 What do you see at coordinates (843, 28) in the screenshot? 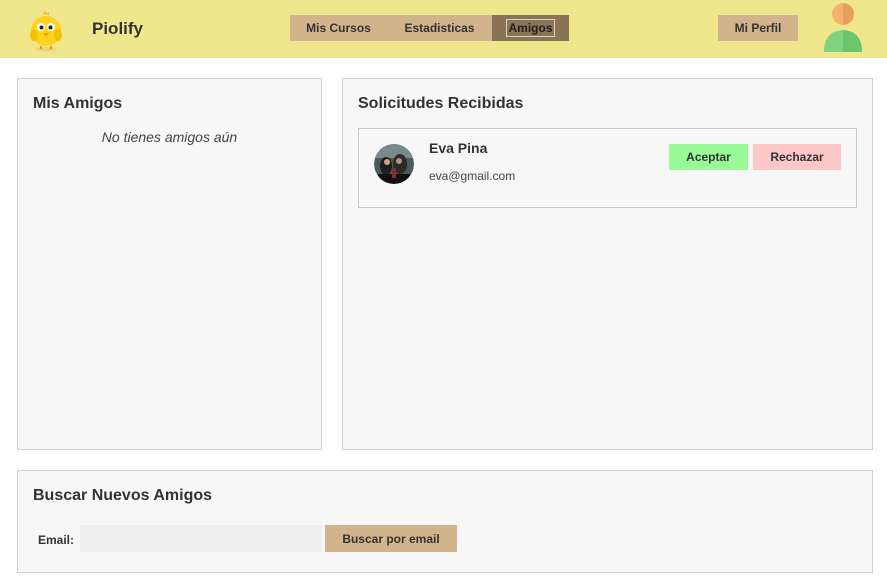
I see `user-avatar-icon` at bounding box center [843, 28].